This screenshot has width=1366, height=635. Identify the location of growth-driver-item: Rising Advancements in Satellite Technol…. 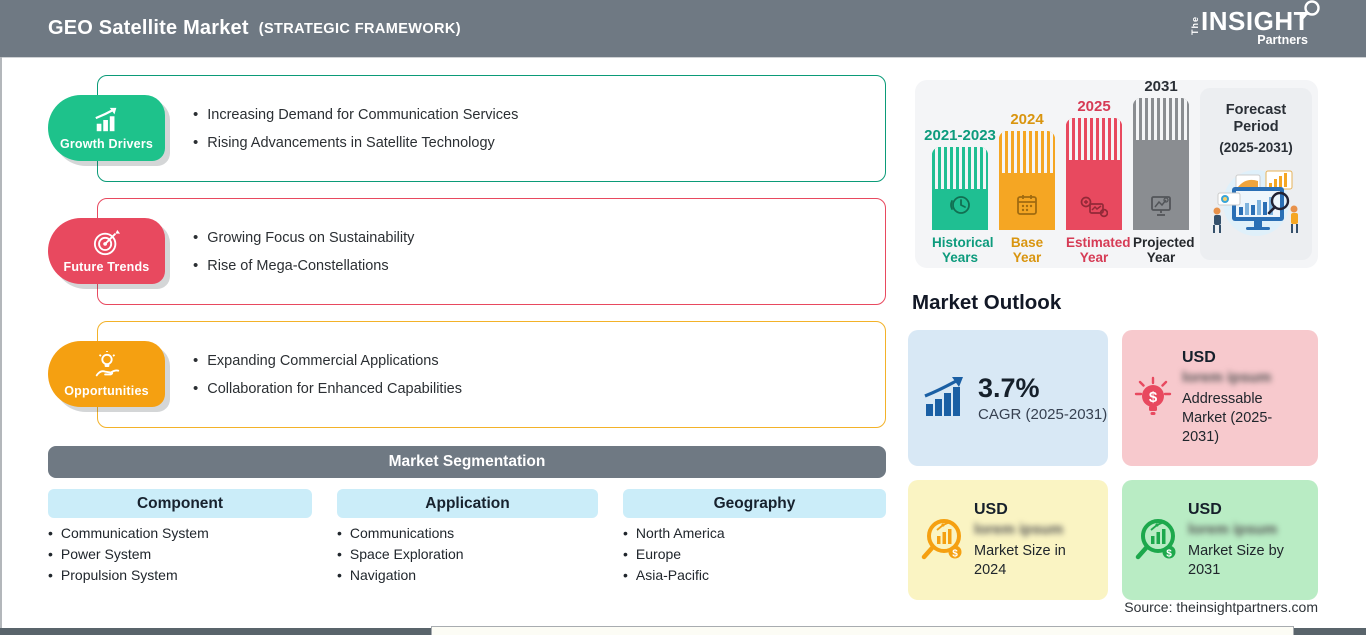
(539, 143).